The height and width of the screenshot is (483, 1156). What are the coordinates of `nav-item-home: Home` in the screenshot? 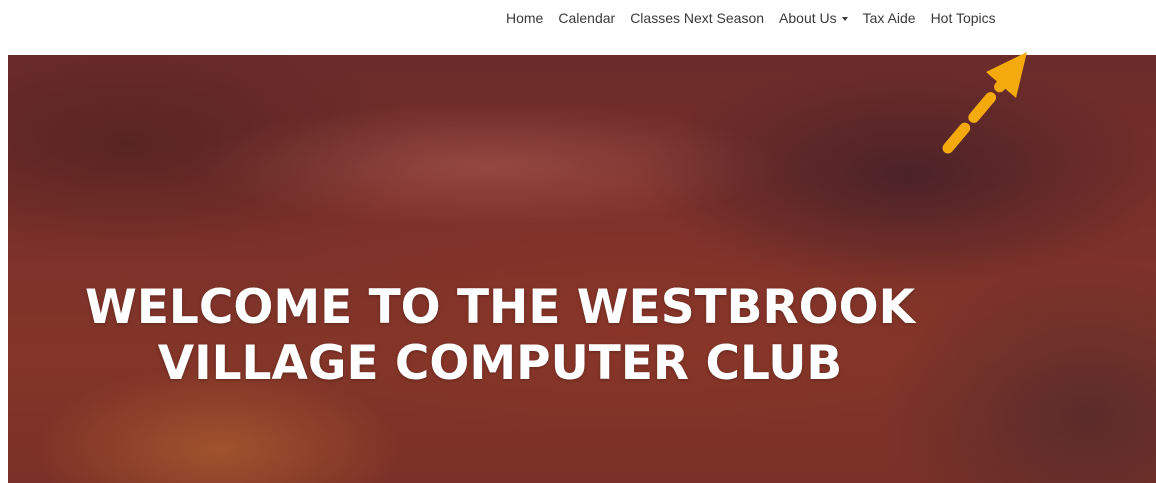 It's located at (524, 18).